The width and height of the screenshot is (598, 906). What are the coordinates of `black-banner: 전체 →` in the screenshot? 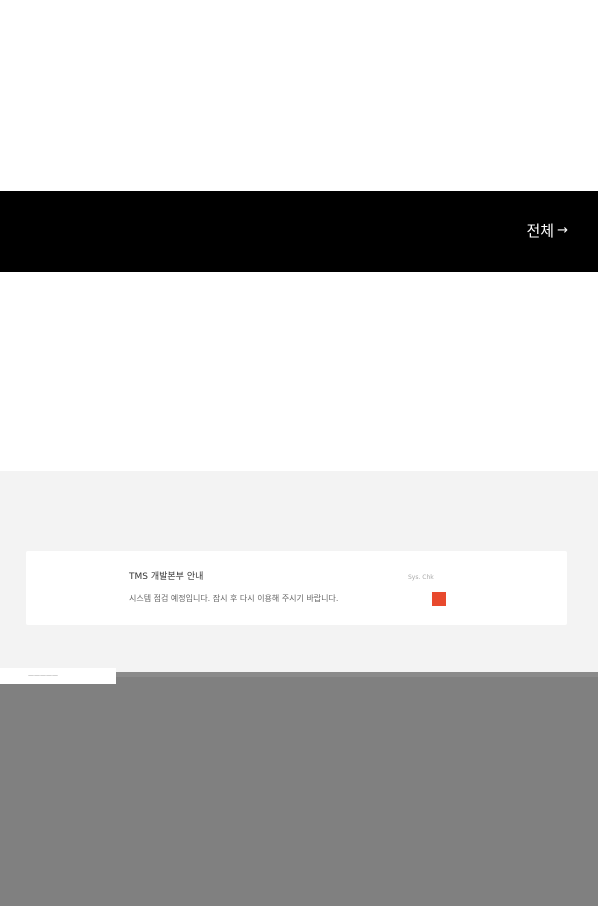 It's located at (299, 231).